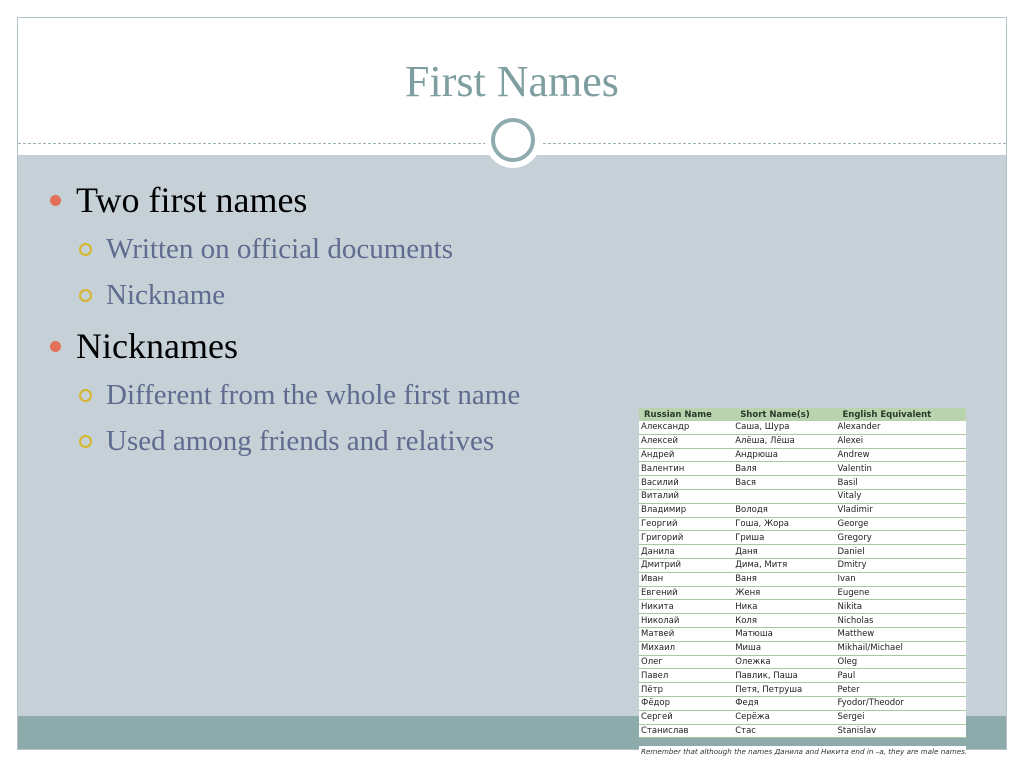 The height and width of the screenshot is (768, 1024). Describe the element at coordinates (901, 524) in the screenshot. I see `table-cell: George` at that location.